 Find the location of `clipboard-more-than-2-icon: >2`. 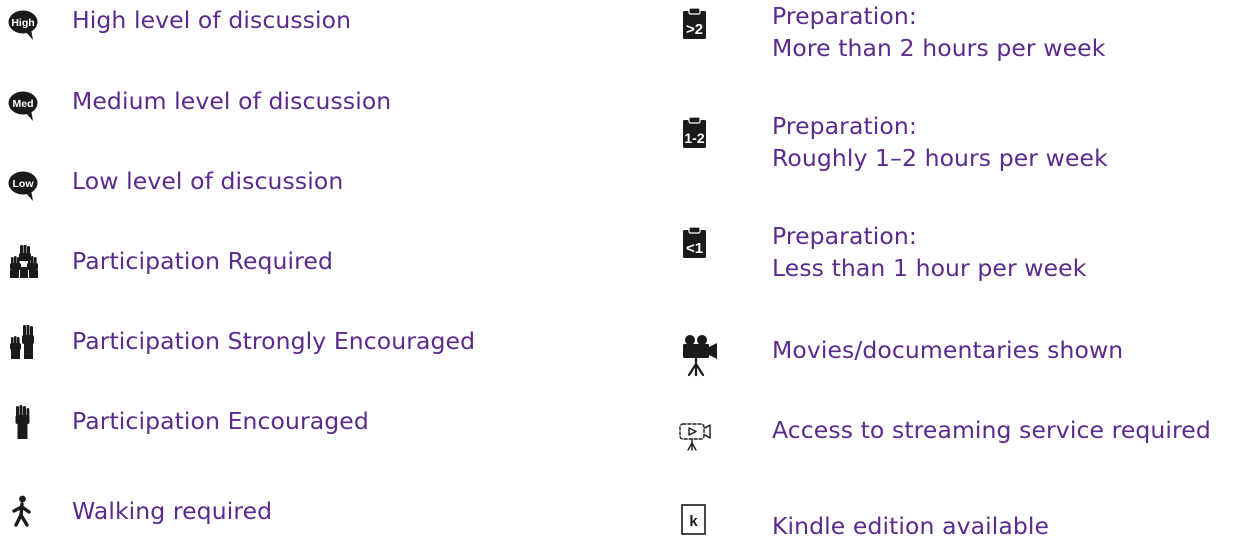

clipboard-more-than-2-icon: >2 is located at coordinates (697, 24).